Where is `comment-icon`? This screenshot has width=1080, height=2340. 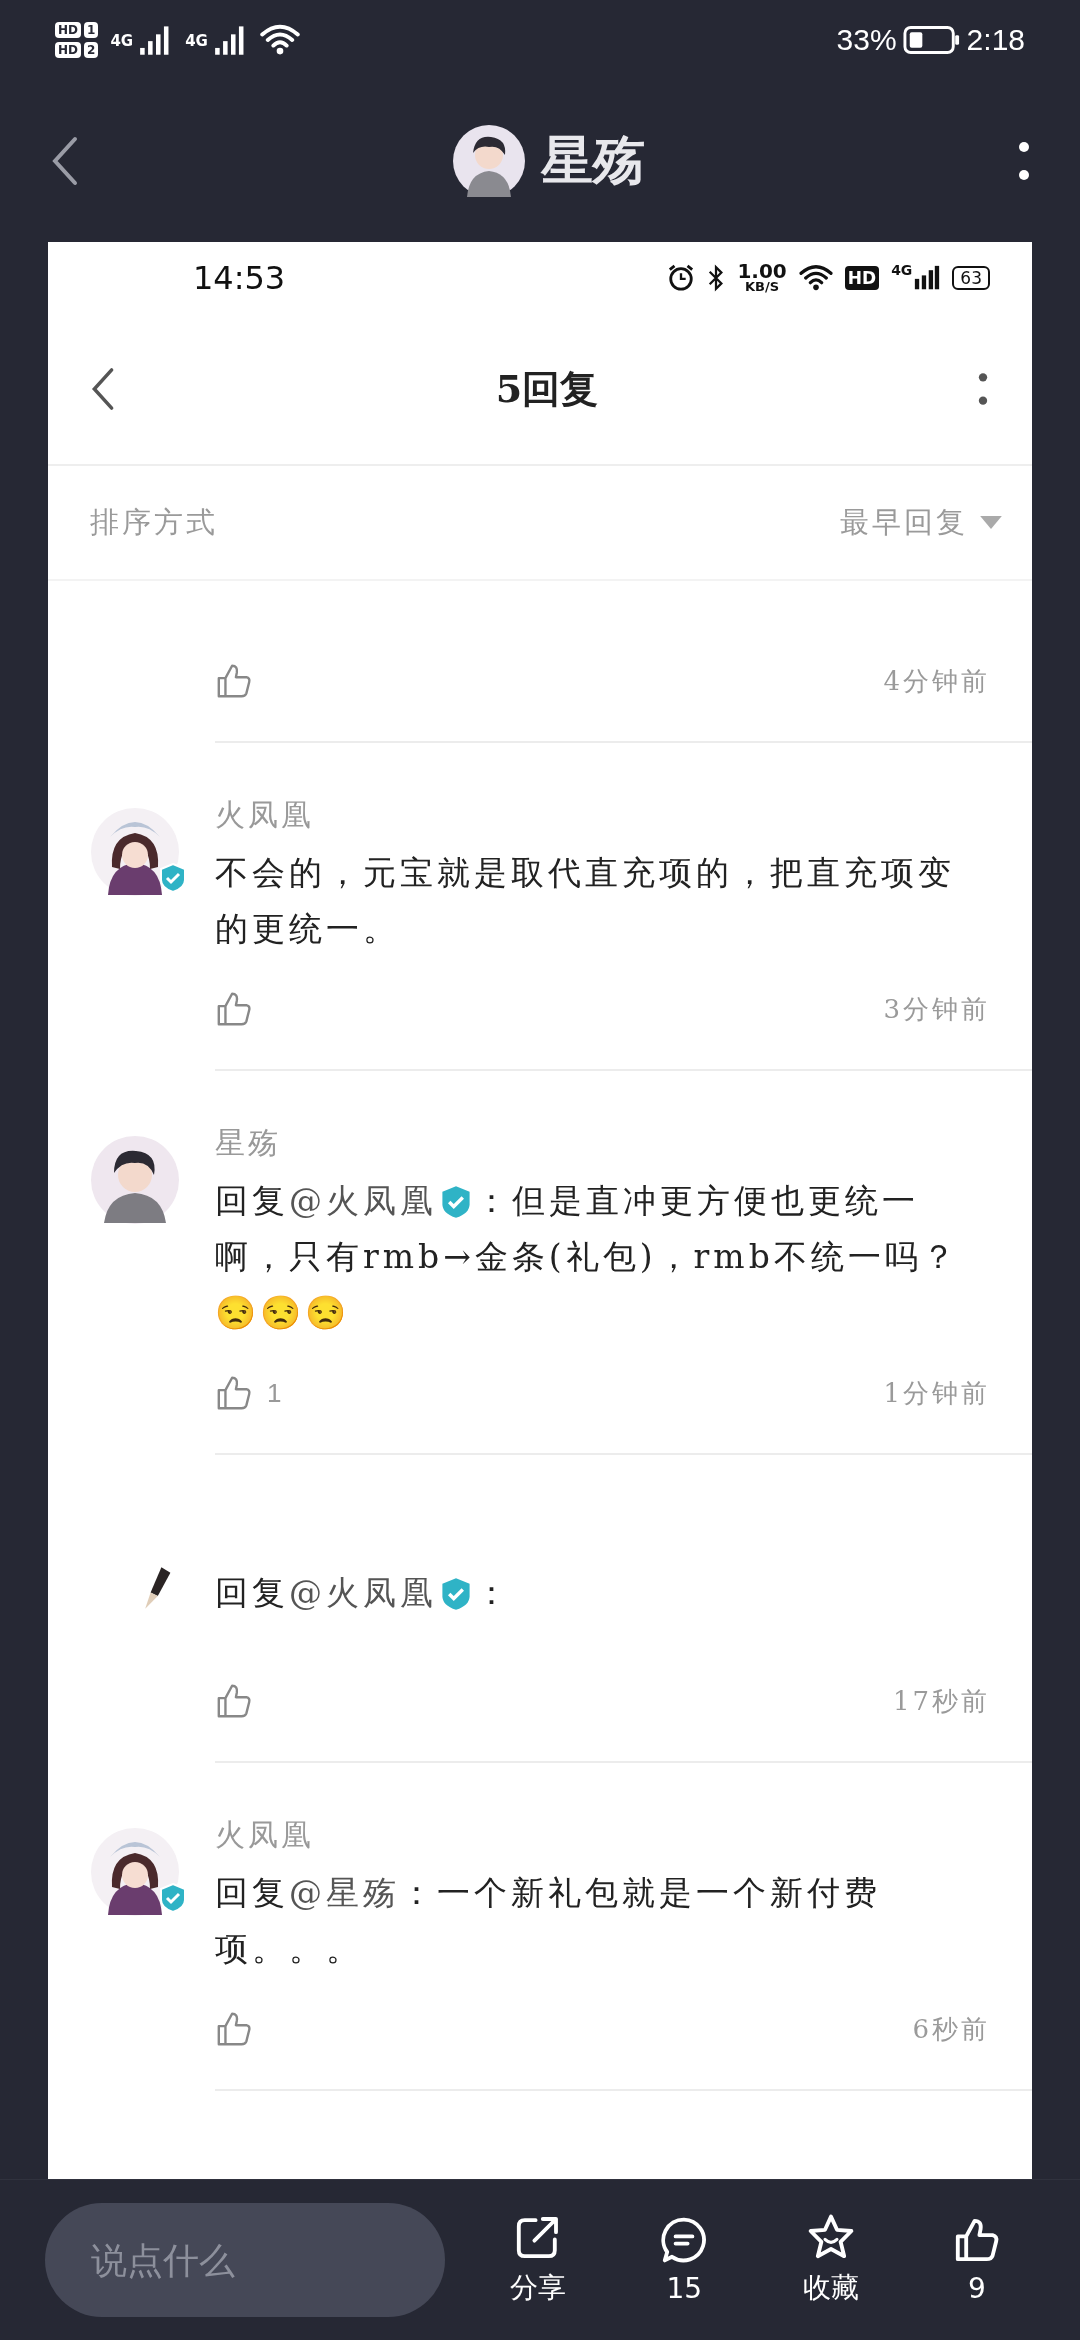 comment-icon is located at coordinates (684, 2239).